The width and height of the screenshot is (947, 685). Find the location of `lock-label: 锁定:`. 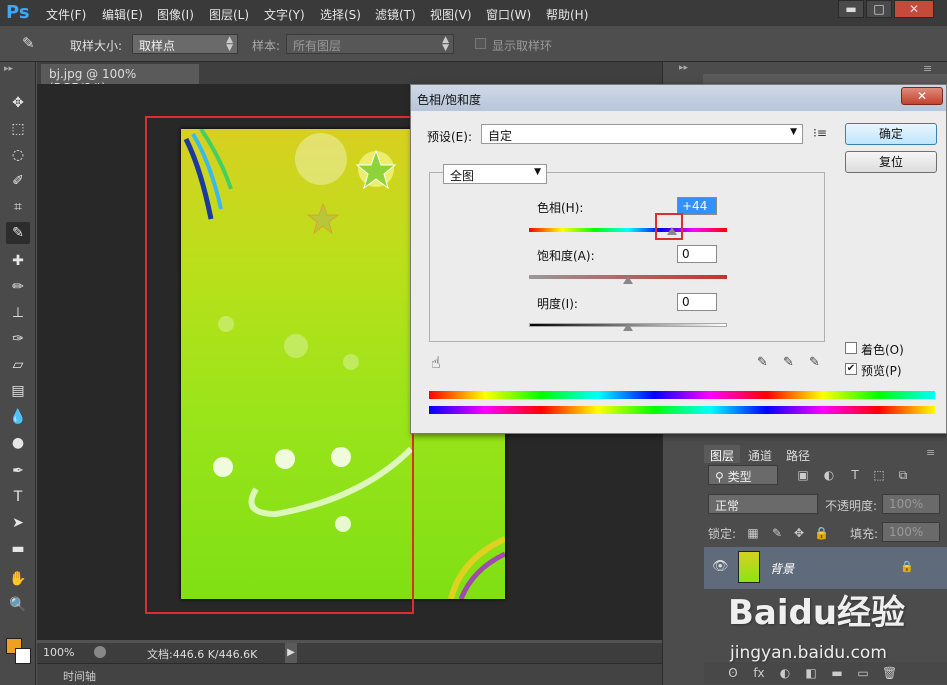

lock-label: 锁定: is located at coordinates (722, 534).